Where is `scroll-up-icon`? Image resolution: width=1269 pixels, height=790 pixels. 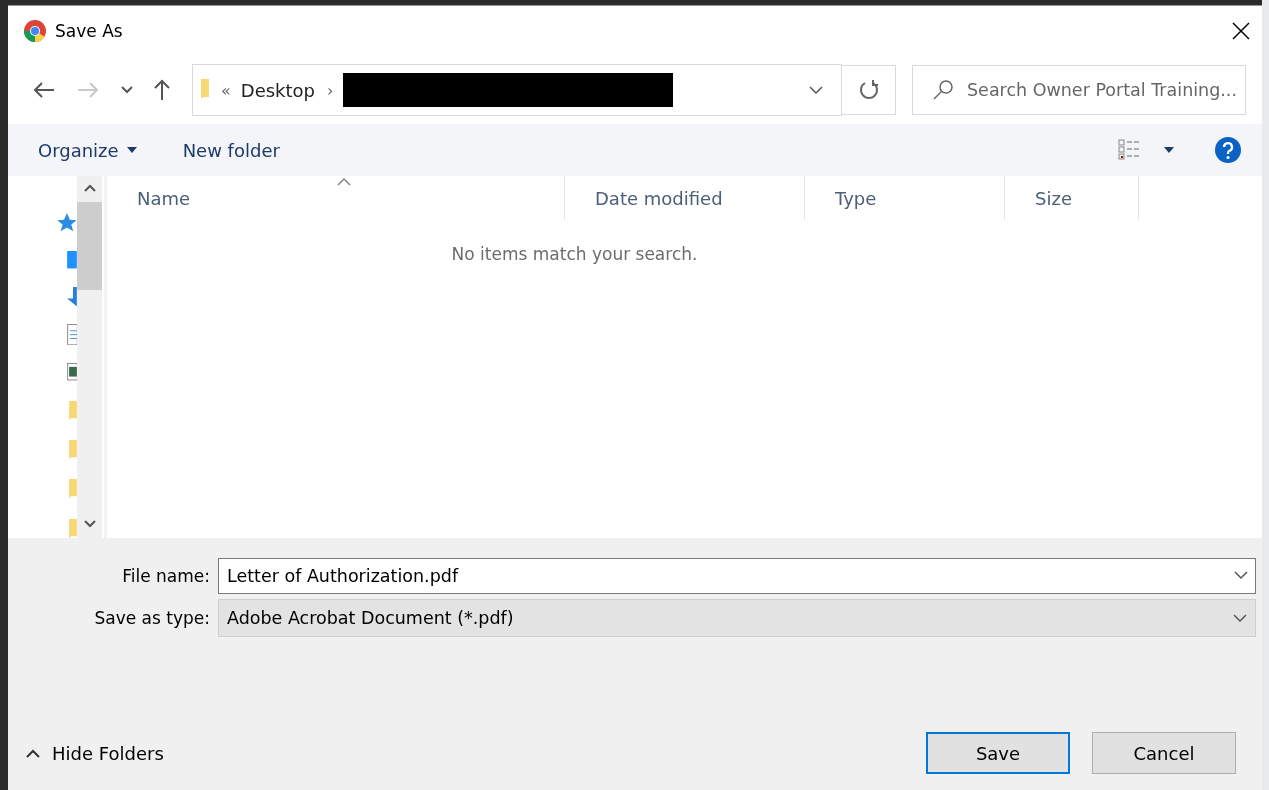
scroll-up-icon is located at coordinates (89, 188).